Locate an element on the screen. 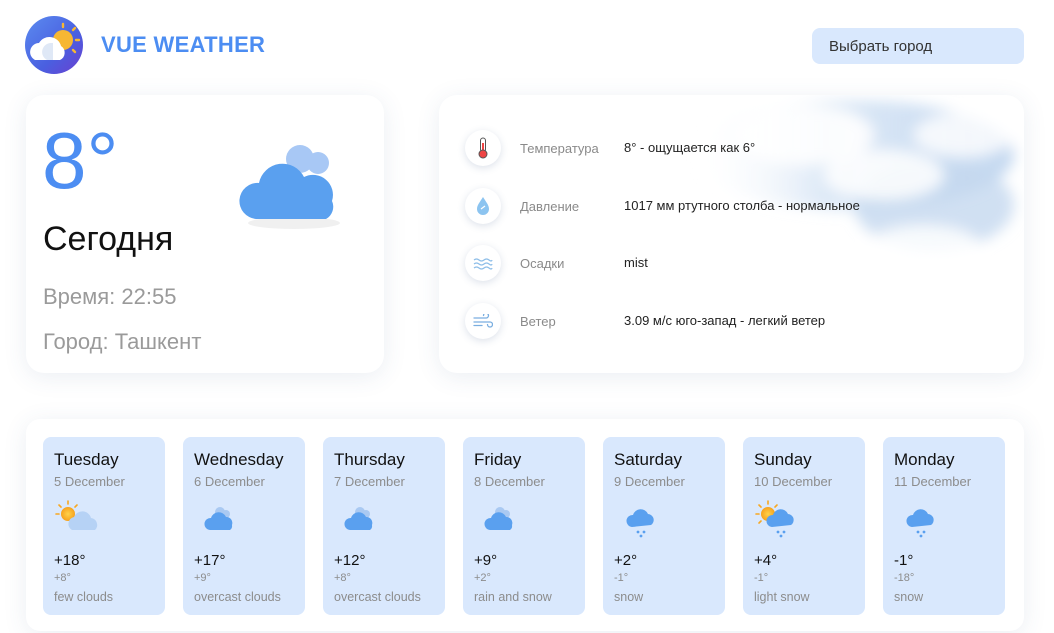 The width and height of the screenshot is (1054, 633). day-name: Wednesday is located at coordinates (239, 459).